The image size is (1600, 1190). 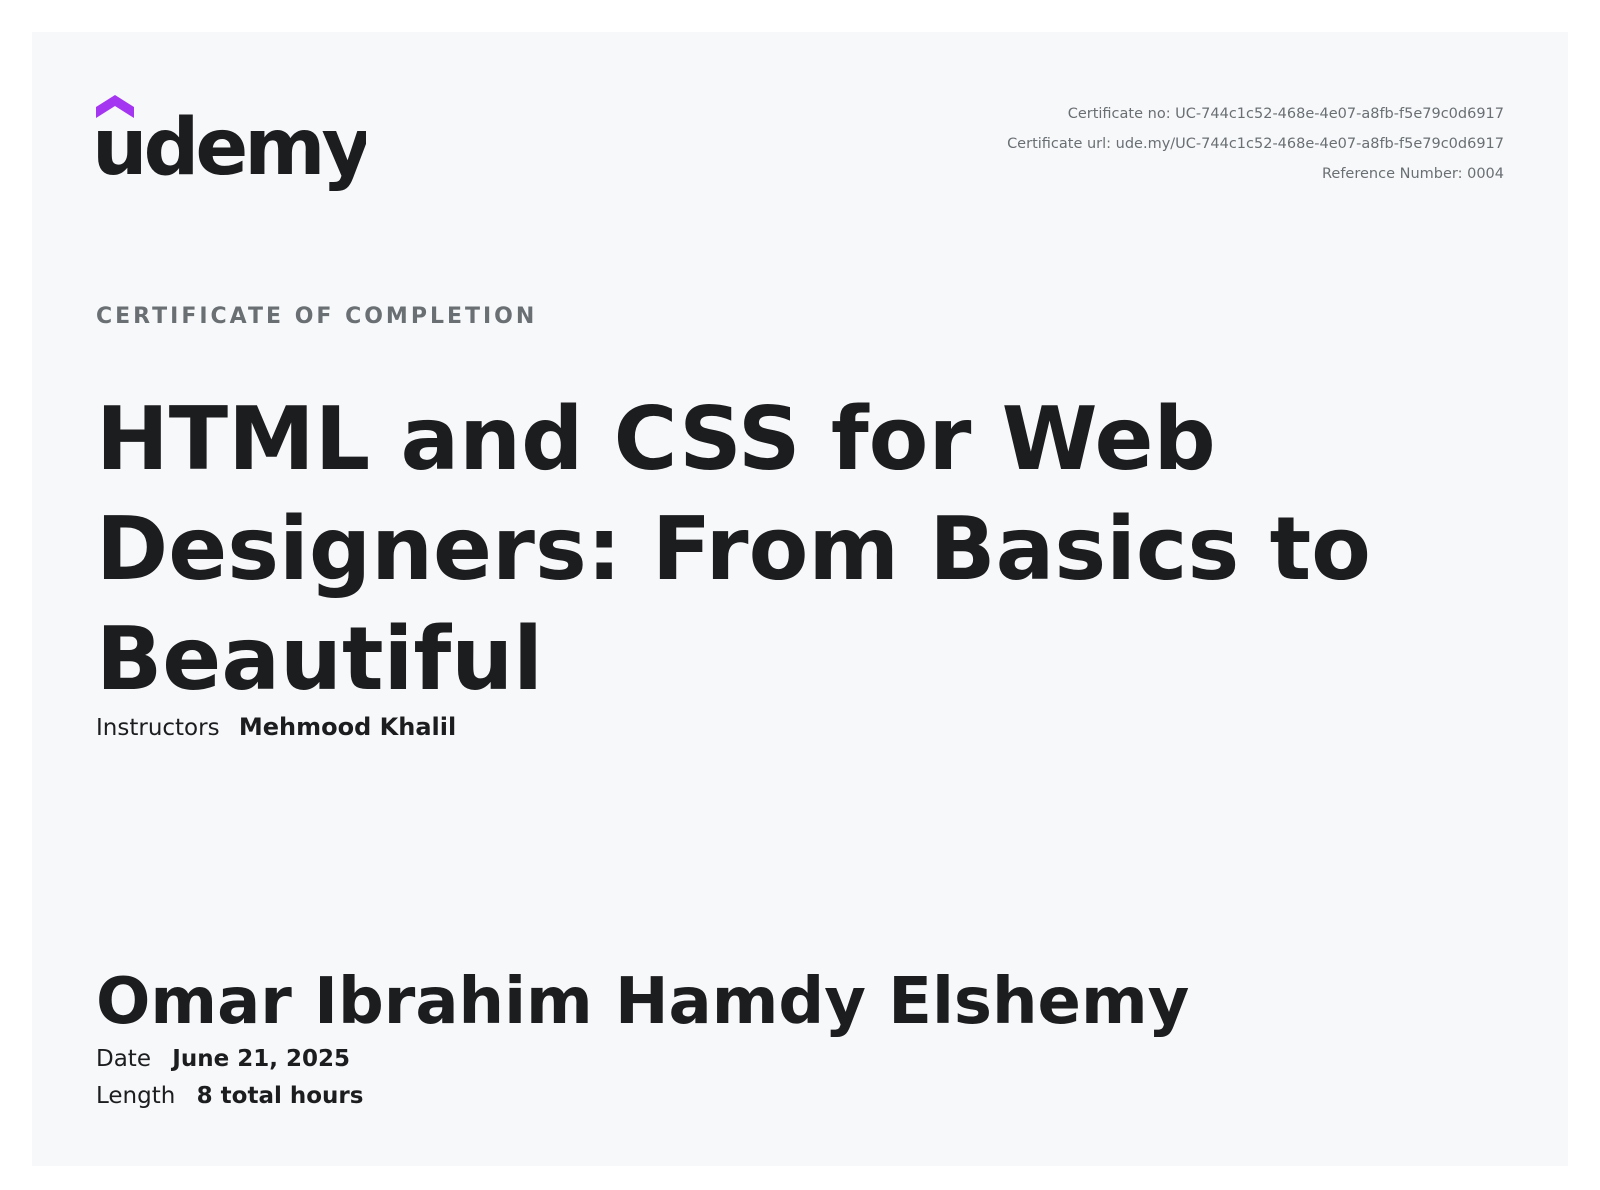 I want to click on instructors-row: Instructors Mehmood Khalil, so click(x=276, y=727).